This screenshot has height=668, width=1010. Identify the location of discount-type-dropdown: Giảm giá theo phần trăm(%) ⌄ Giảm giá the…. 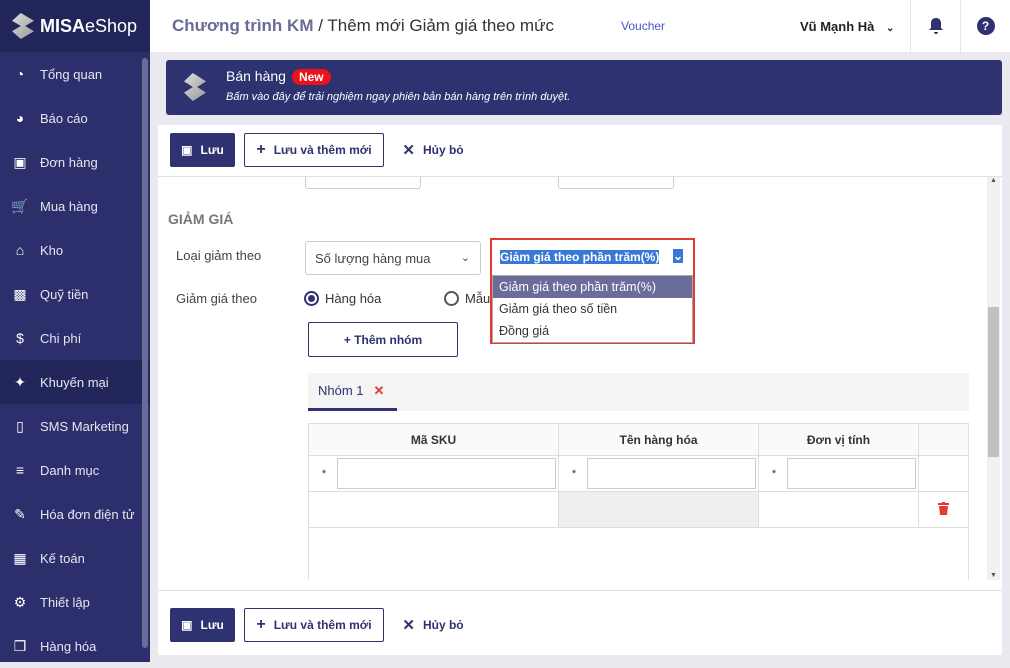
(592, 291).